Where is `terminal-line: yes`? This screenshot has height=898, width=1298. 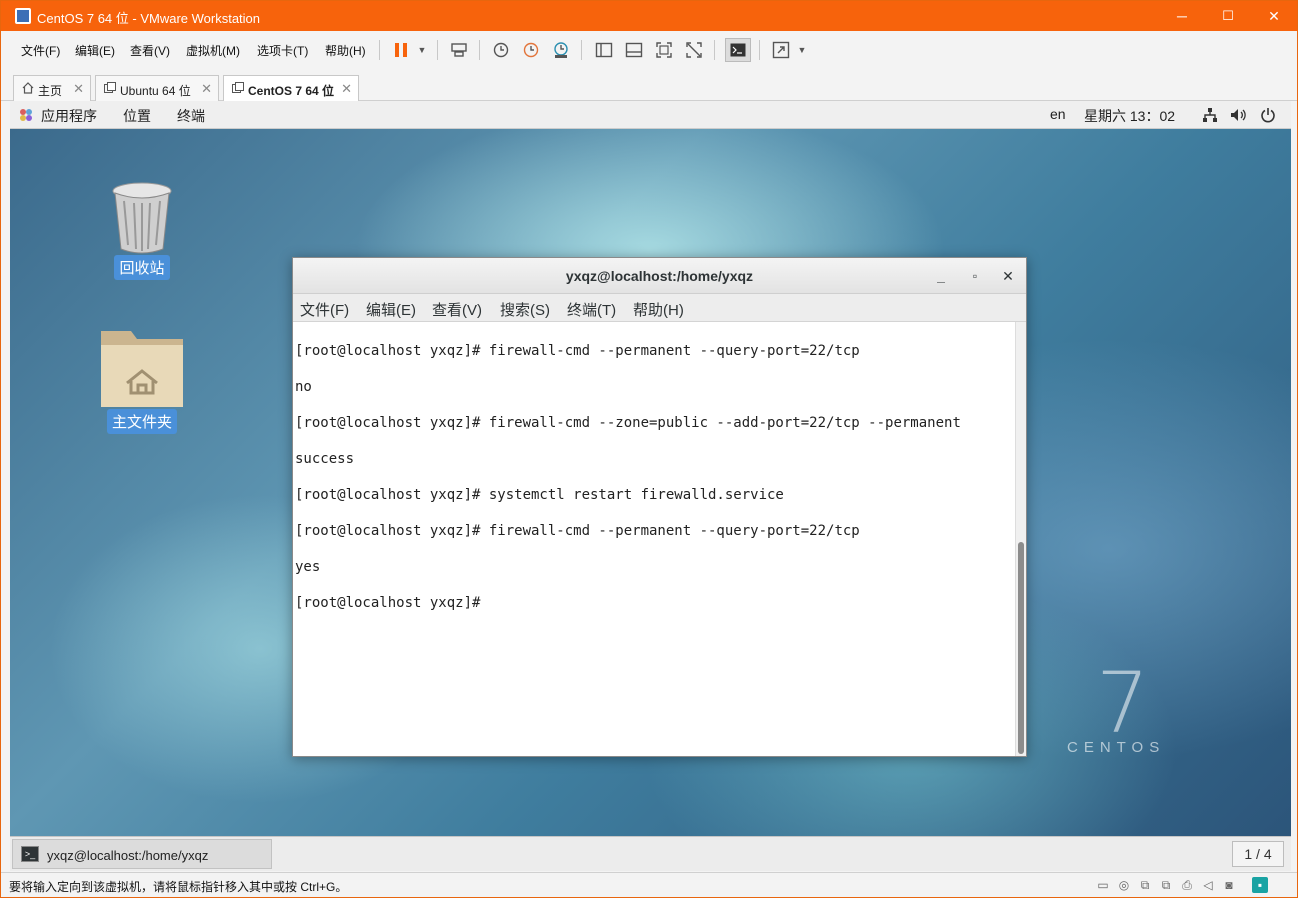 terminal-line: yes is located at coordinates (308, 567).